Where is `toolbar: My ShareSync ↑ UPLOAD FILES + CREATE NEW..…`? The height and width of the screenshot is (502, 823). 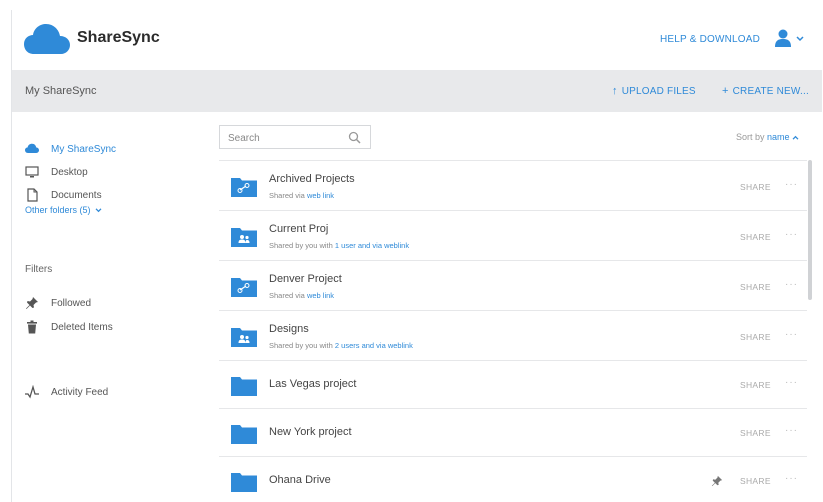
toolbar: My ShareSync ↑ UPLOAD FILES + CREATE NEW..… is located at coordinates (417, 91).